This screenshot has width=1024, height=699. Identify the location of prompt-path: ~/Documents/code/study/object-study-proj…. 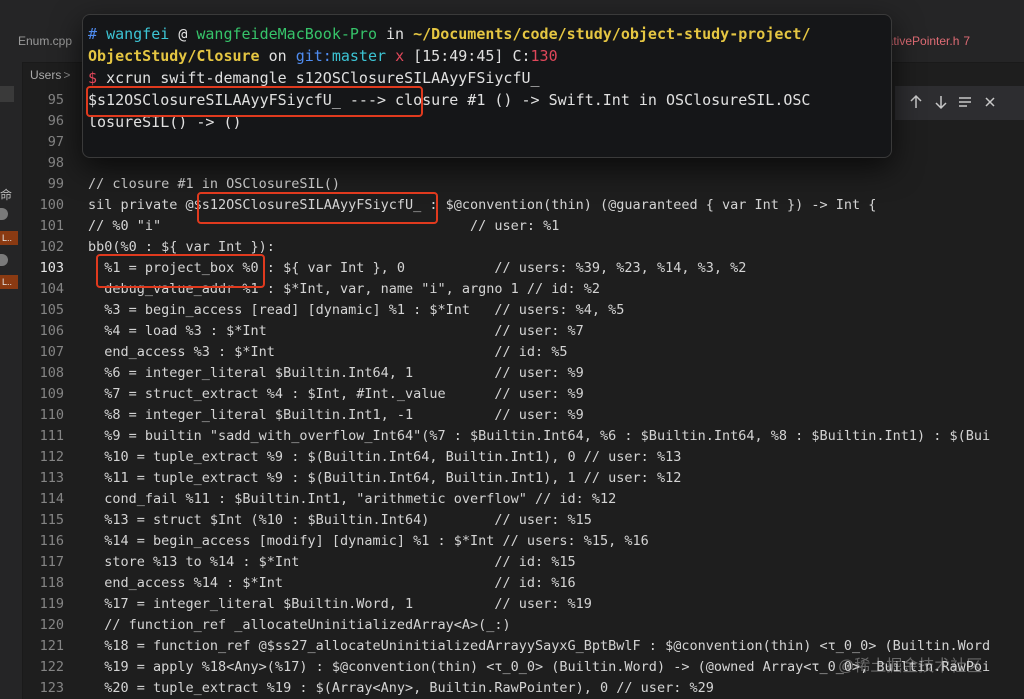
(612, 34).